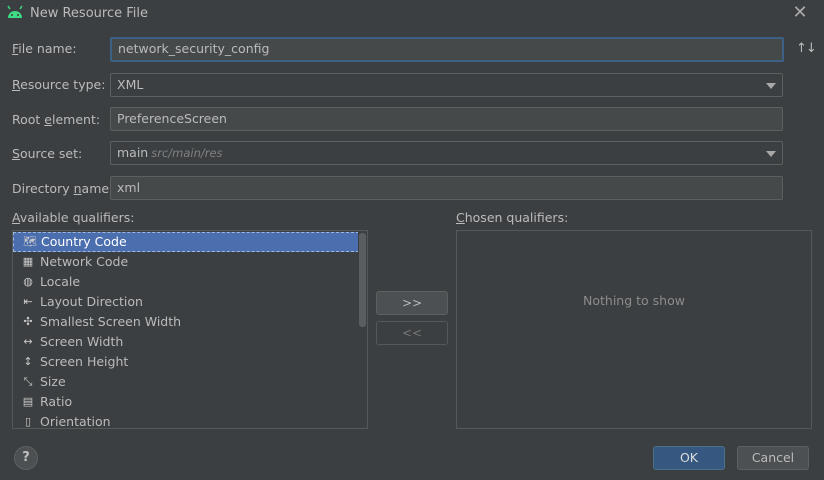 Image resolution: width=824 pixels, height=480 pixels. Describe the element at coordinates (412, 14) in the screenshot. I see `title-bar: New Resource File ✕` at that location.